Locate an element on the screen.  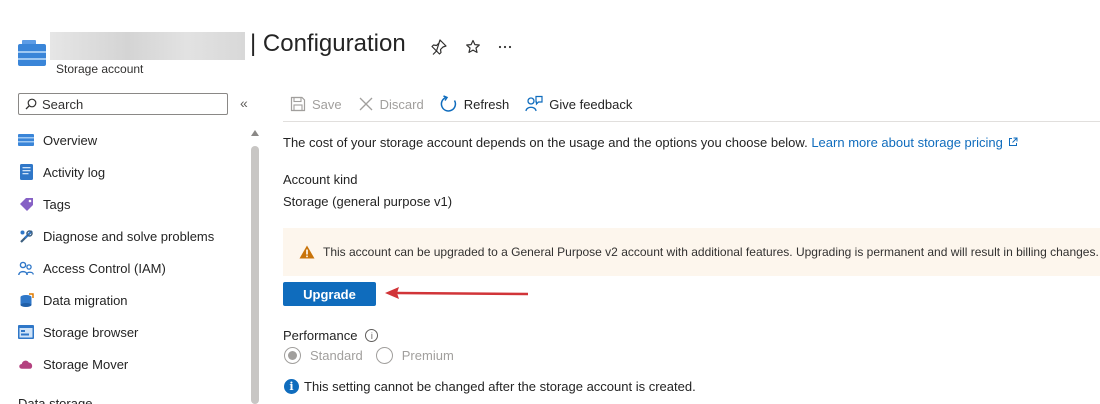
sidebar-item-label: Access Control (IAM) is located at coordinates (104, 268).